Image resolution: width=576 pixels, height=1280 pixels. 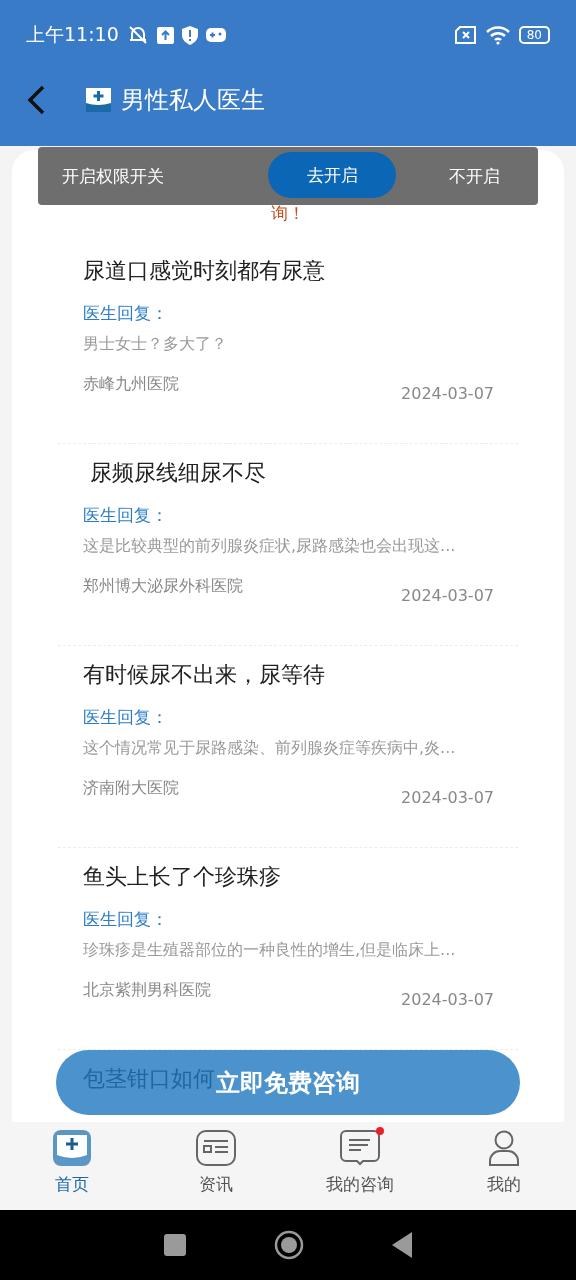 I want to click on dismiss-link: 不开启, so click(x=474, y=176).